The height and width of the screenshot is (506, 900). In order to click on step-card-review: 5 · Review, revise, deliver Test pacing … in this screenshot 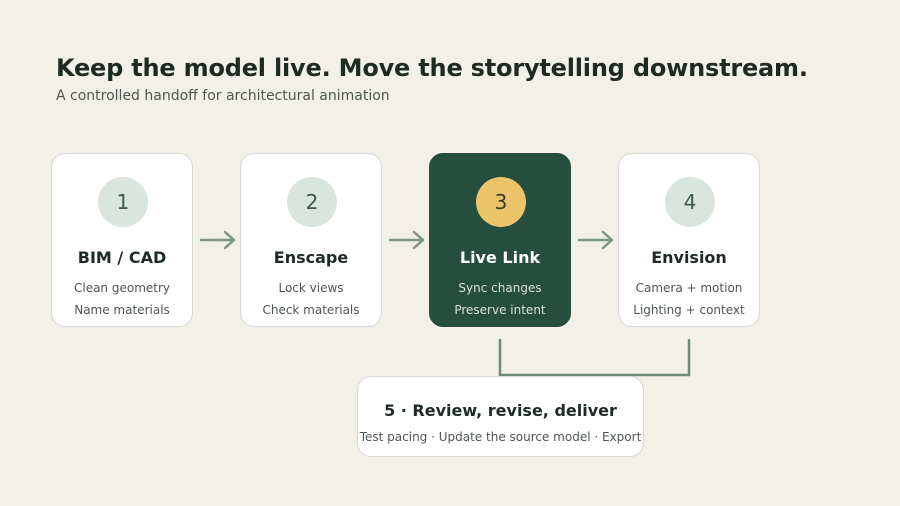, I will do `click(500, 416)`.